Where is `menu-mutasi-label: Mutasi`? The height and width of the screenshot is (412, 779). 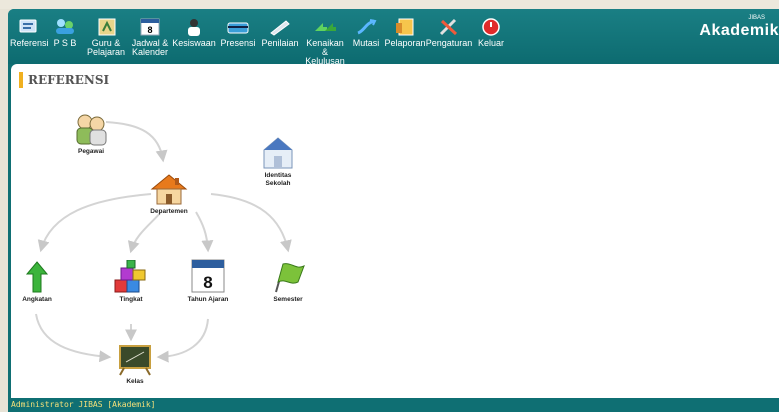 menu-mutasi-label: Mutasi is located at coordinates (366, 43).